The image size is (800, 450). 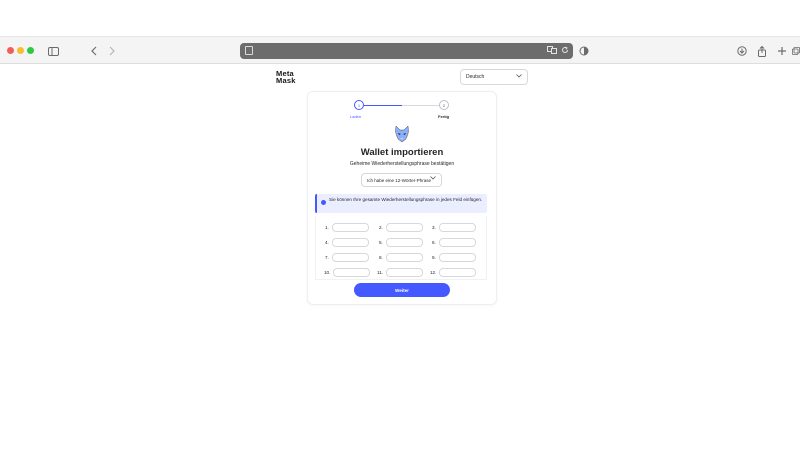 I want to click on word-number: 9., so click(x=434, y=257).